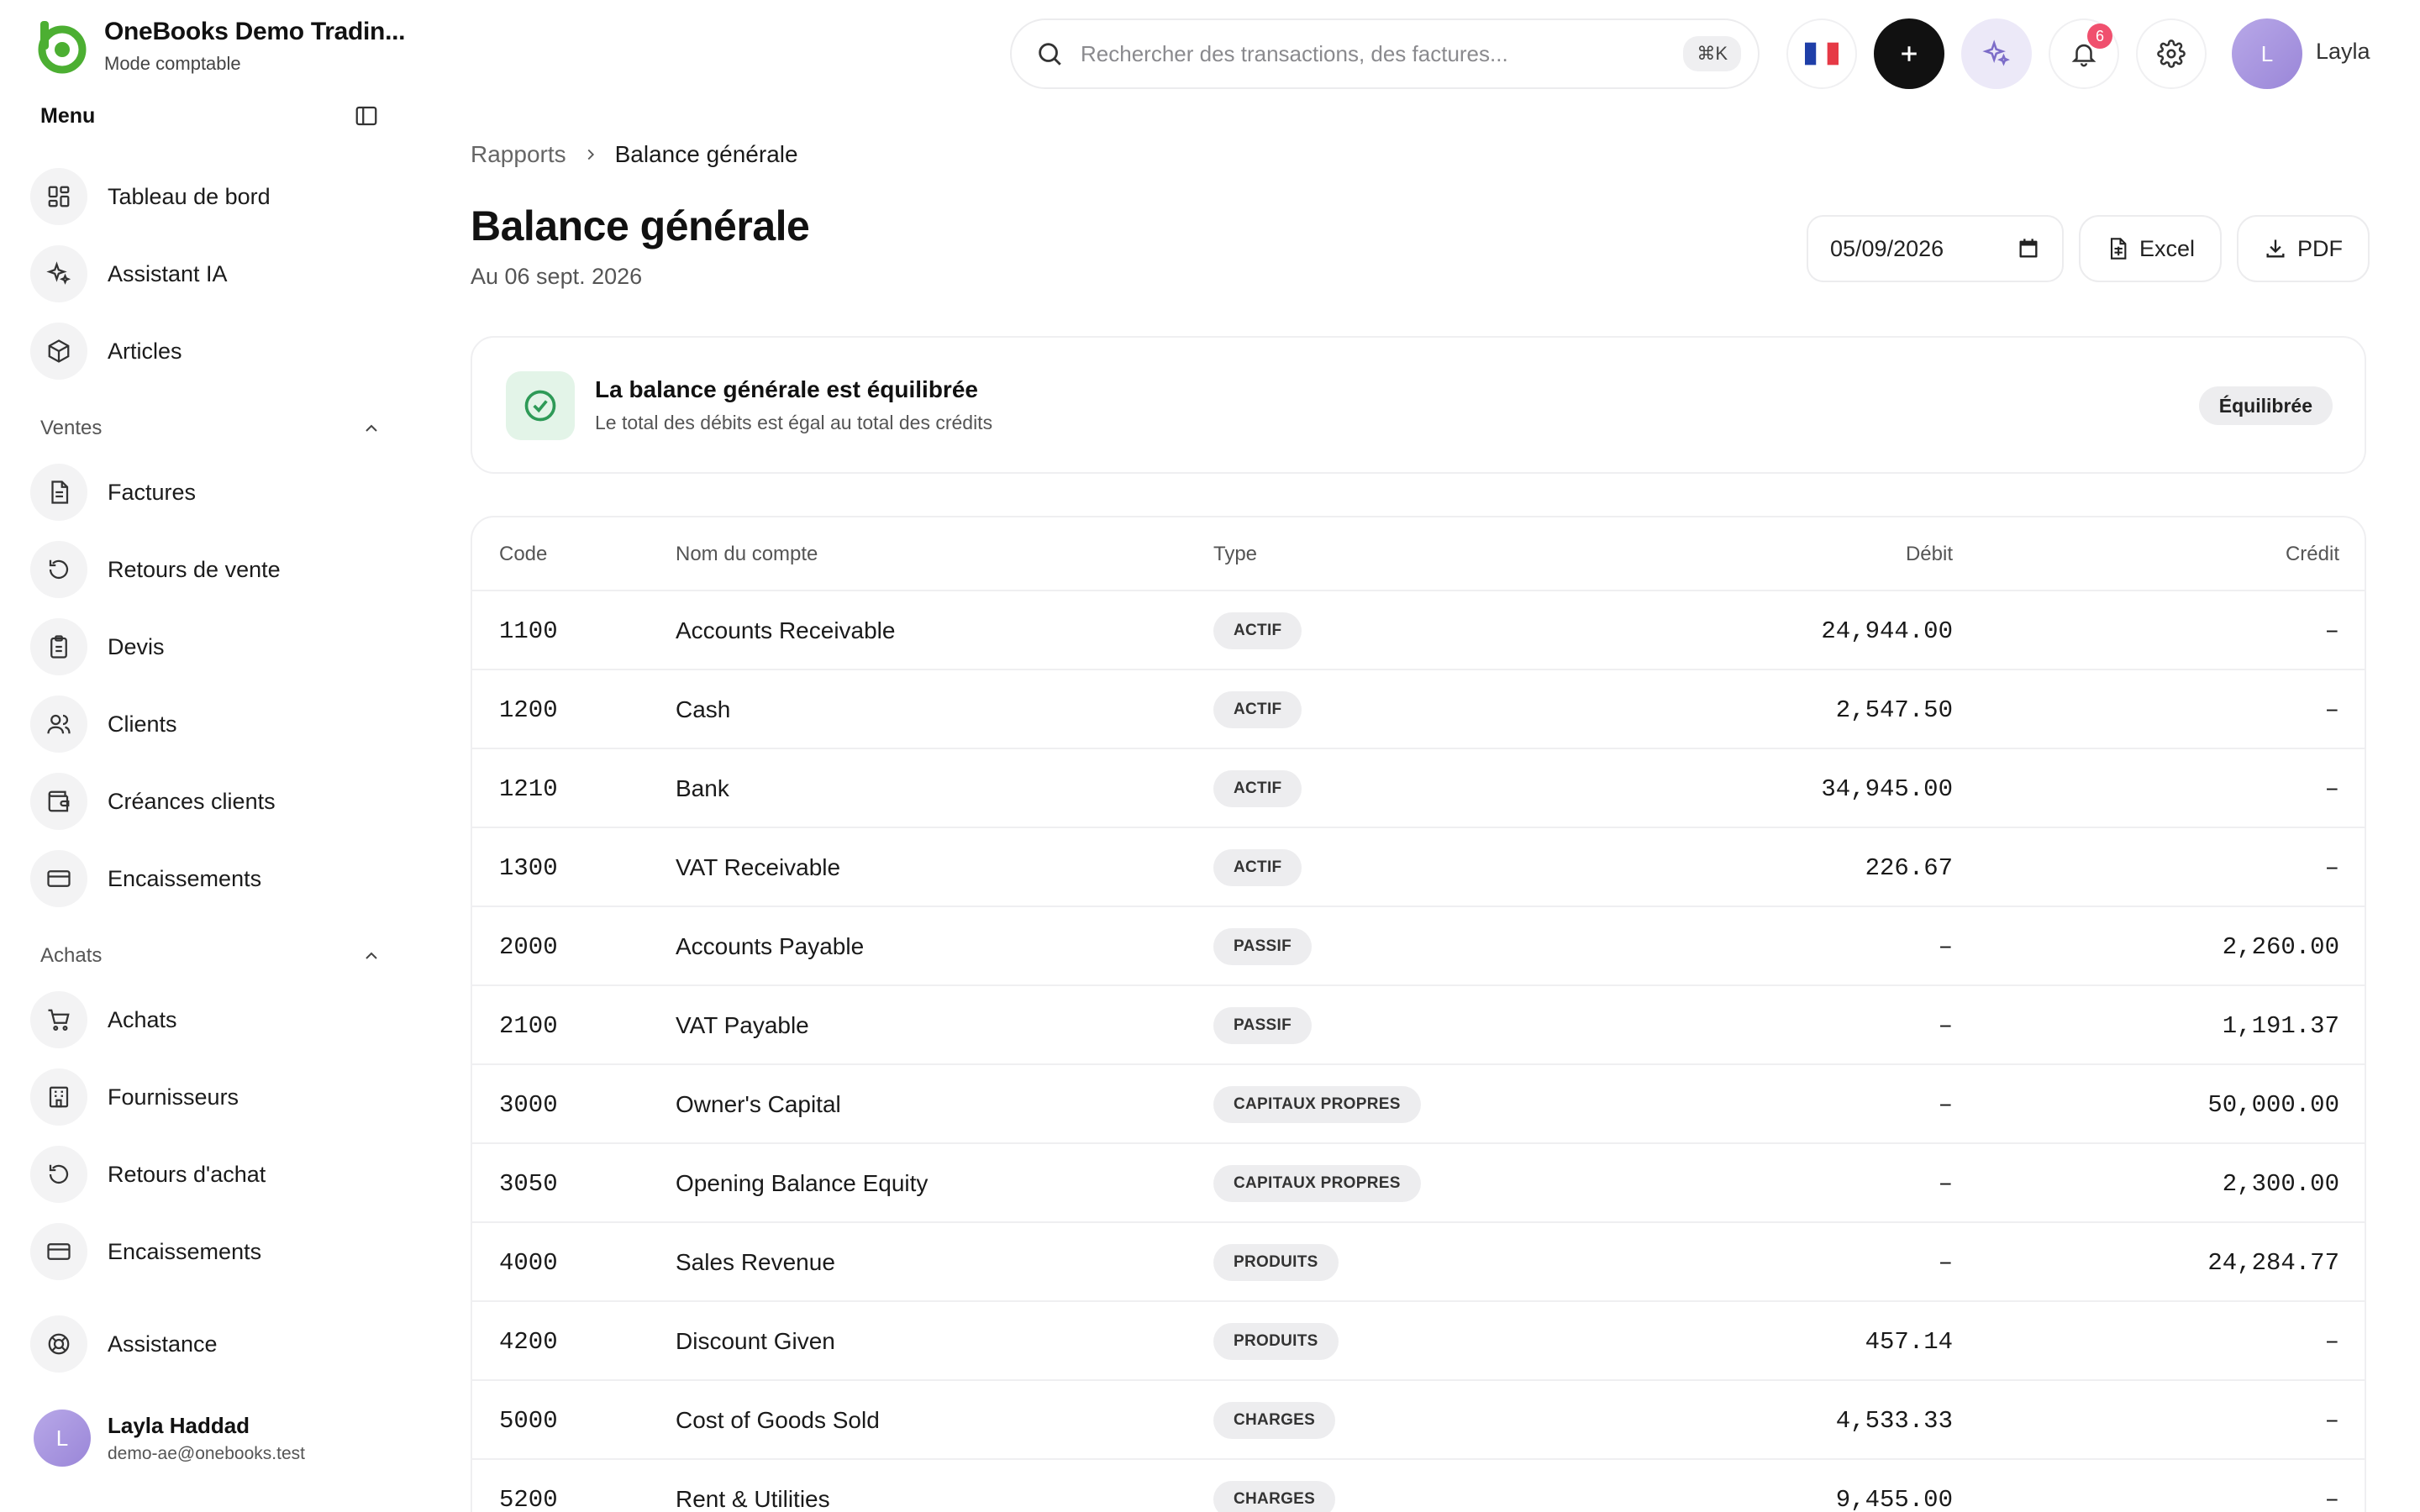 This screenshot has height=1512, width=2420. What do you see at coordinates (1418, 1262) in the screenshot?
I see `table-row: 4000 Sales Revenue PRODUITS – 24,284.77` at bounding box center [1418, 1262].